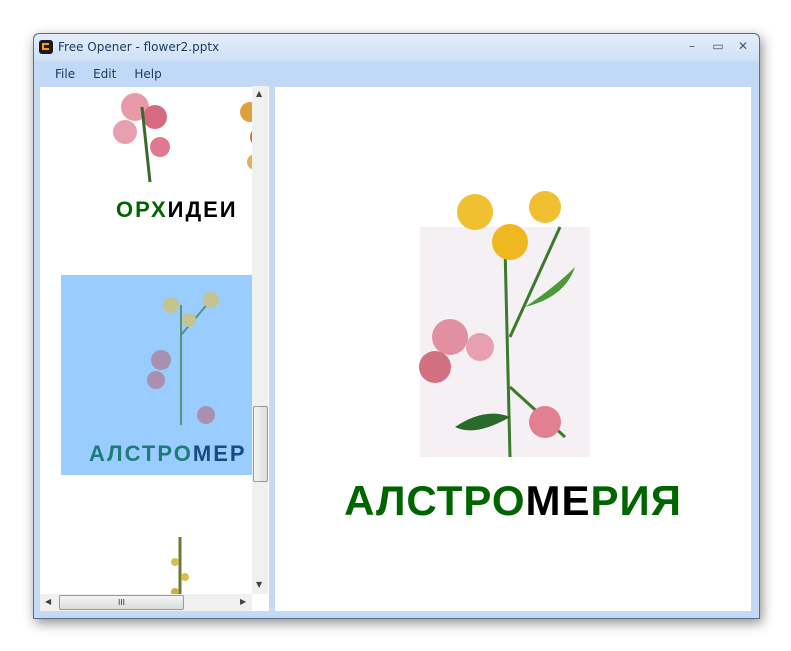 This screenshot has width=791, height=651. Describe the element at coordinates (435, 500) in the screenshot. I see `caption-part-green-1: АЛСТРО` at that location.